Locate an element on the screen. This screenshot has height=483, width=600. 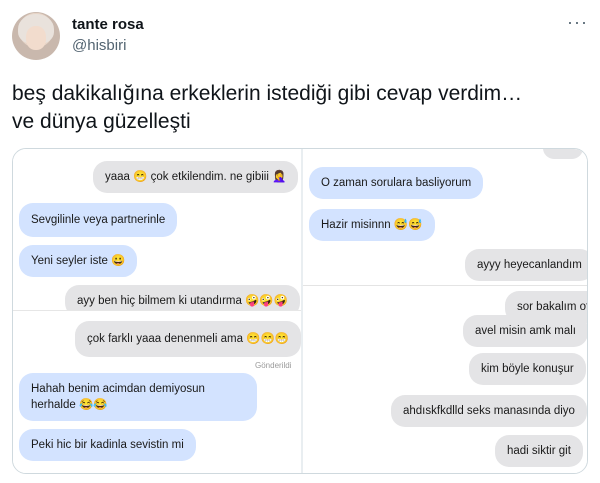
message-bubble: kim böyle konuşur is located at coordinates (527, 369).